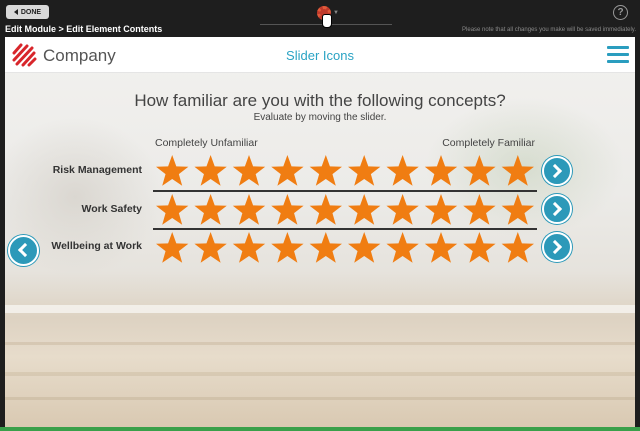 The height and width of the screenshot is (431, 640). Describe the element at coordinates (618, 54) in the screenshot. I see `hamburger-menu-icon` at that location.